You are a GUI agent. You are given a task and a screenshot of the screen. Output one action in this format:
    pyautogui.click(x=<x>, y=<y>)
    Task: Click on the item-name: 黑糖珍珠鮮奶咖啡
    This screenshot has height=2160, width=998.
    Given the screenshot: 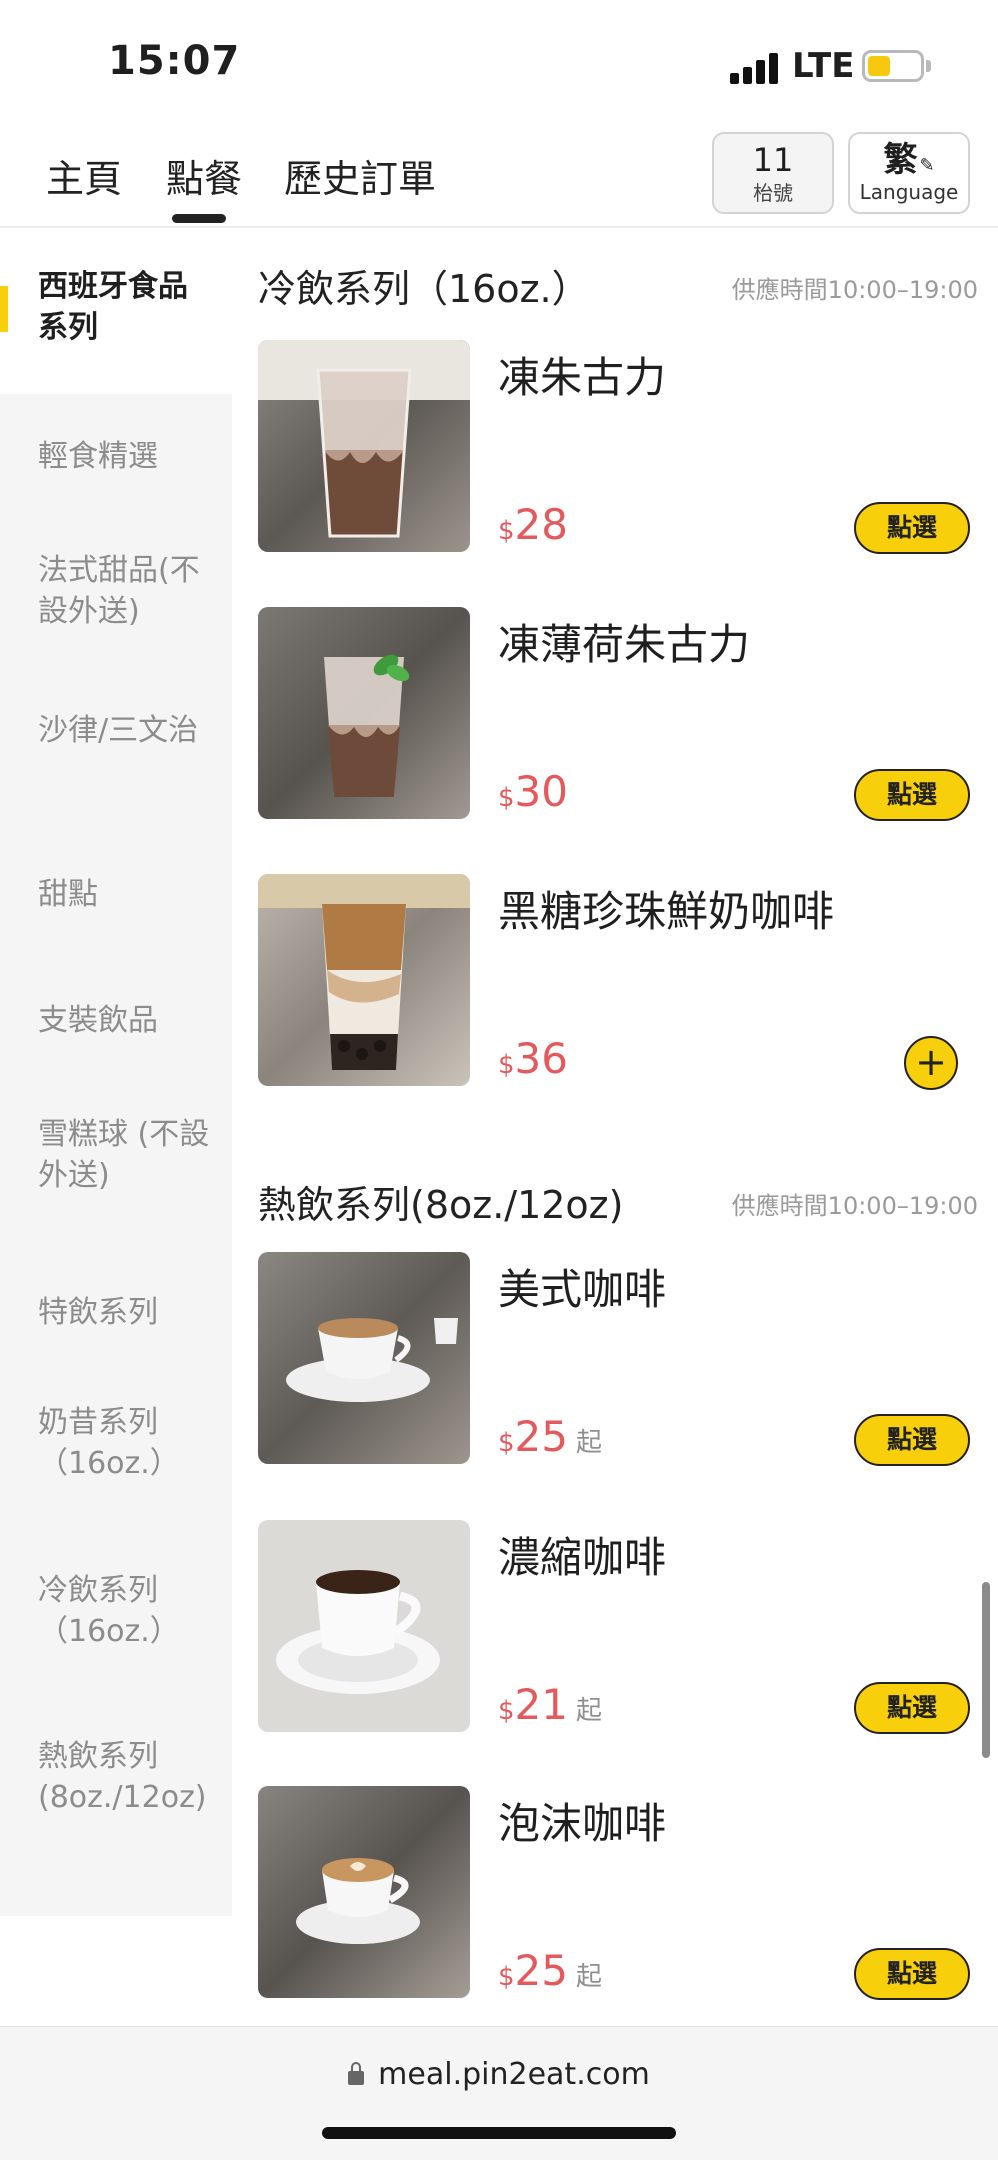 What is the action you would take?
    pyautogui.click(x=666, y=911)
    